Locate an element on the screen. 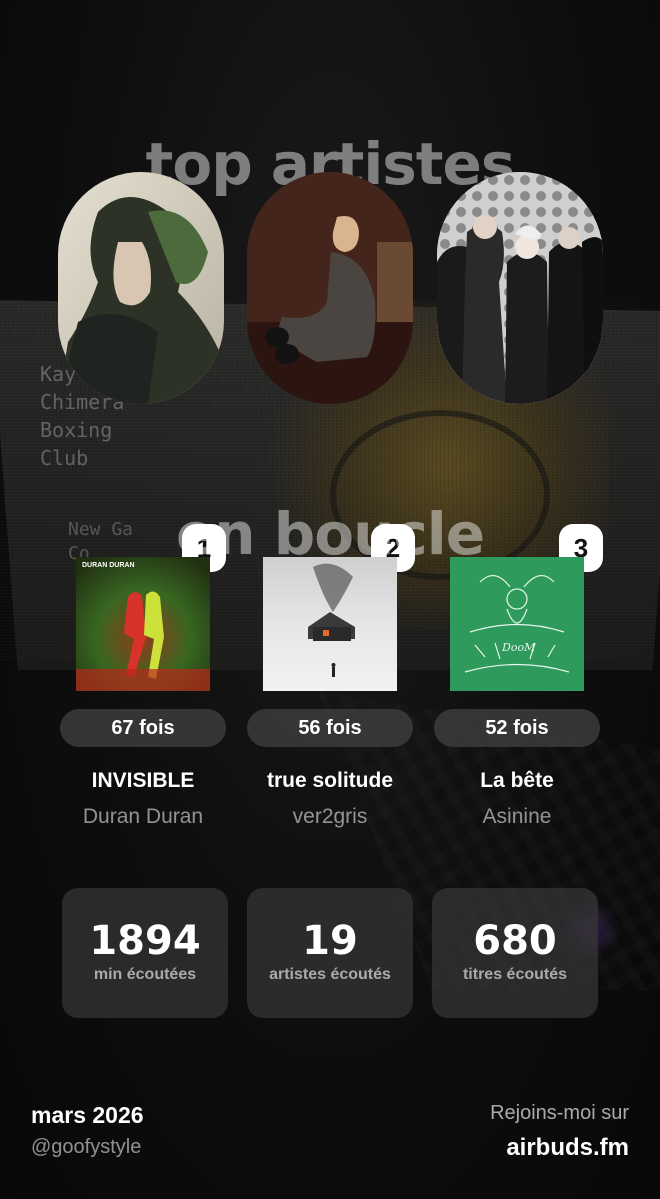 This screenshot has height=1199, width=660. play-count: 52 fois is located at coordinates (517, 728).